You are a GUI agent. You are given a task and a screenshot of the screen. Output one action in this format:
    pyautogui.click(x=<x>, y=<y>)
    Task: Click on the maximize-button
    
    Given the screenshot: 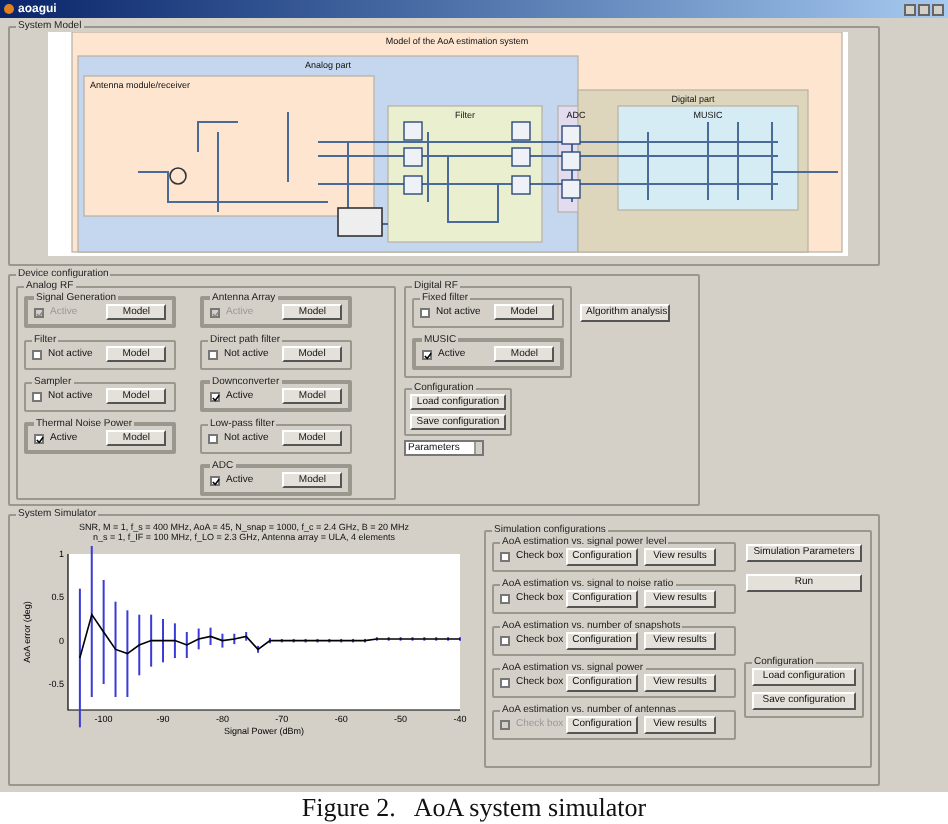 What is the action you would take?
    pyautogui.click(x=924, y=9)
    